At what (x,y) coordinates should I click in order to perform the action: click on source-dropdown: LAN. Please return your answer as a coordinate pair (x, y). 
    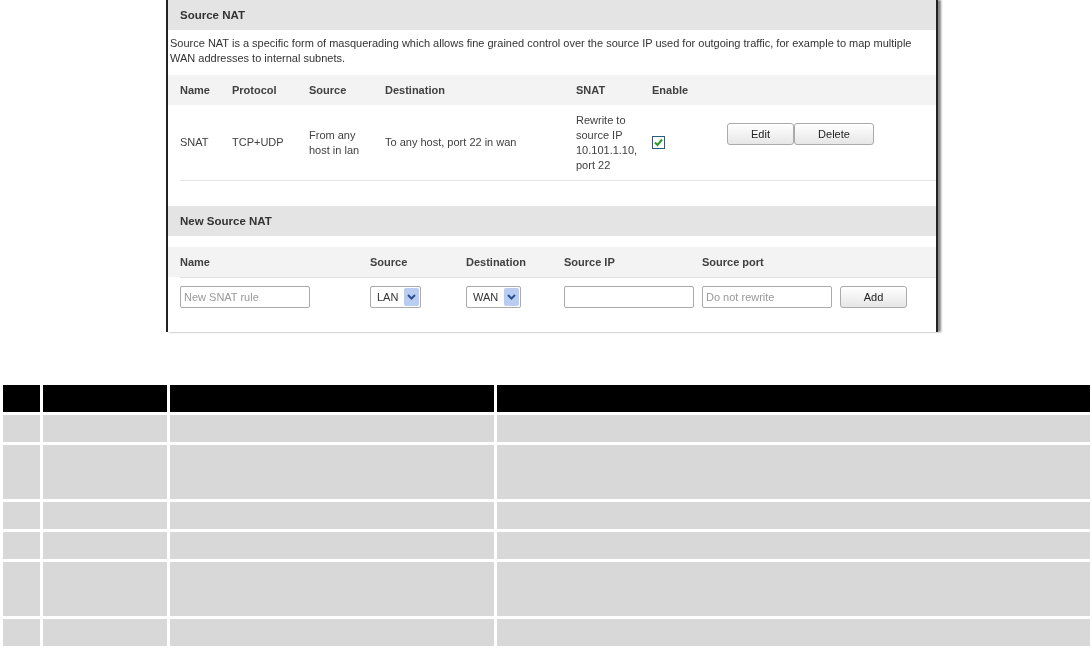
    Looking at the image, I should click on (396, 297).